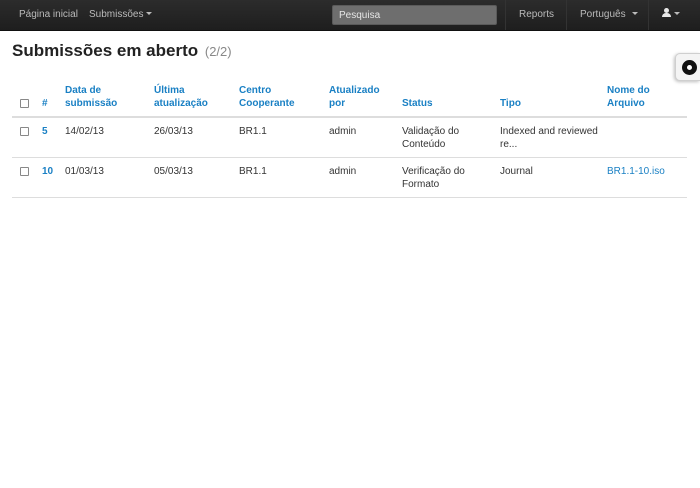 Image resolution: width=700 pixels, height=488 pixels. I want to click on column-header-submission-date: Data de submissão, so click(109, 99).